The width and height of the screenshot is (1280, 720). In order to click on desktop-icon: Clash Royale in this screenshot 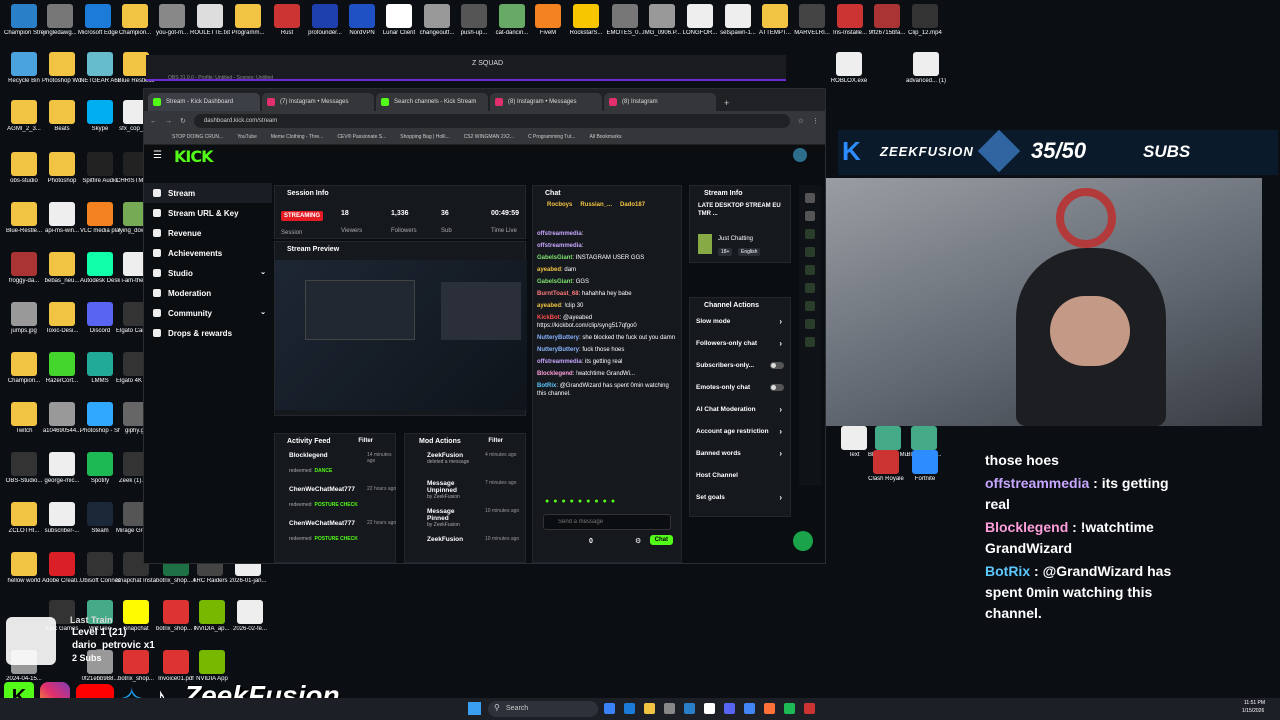, I will do `click(886, 466)`.